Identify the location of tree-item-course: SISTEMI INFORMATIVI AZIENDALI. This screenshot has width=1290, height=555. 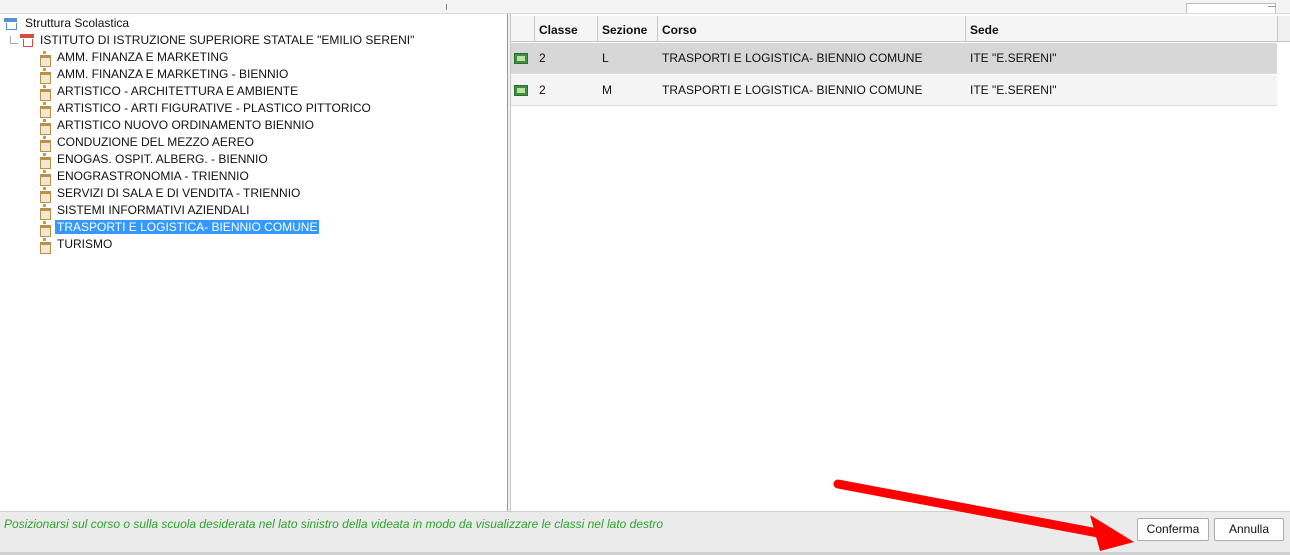
(145, 211).